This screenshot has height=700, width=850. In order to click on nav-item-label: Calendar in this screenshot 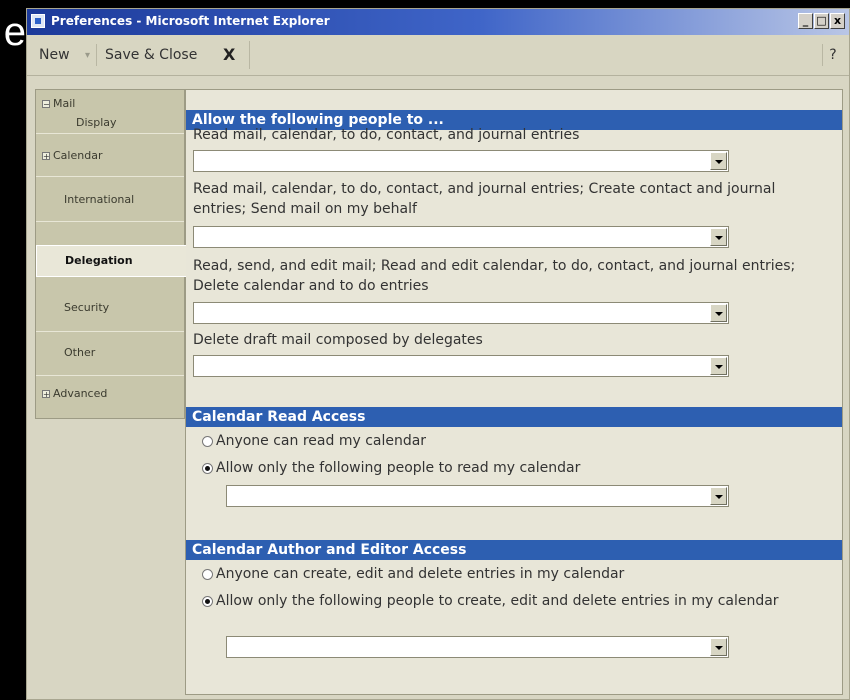, I will do `click(78, 155)`.